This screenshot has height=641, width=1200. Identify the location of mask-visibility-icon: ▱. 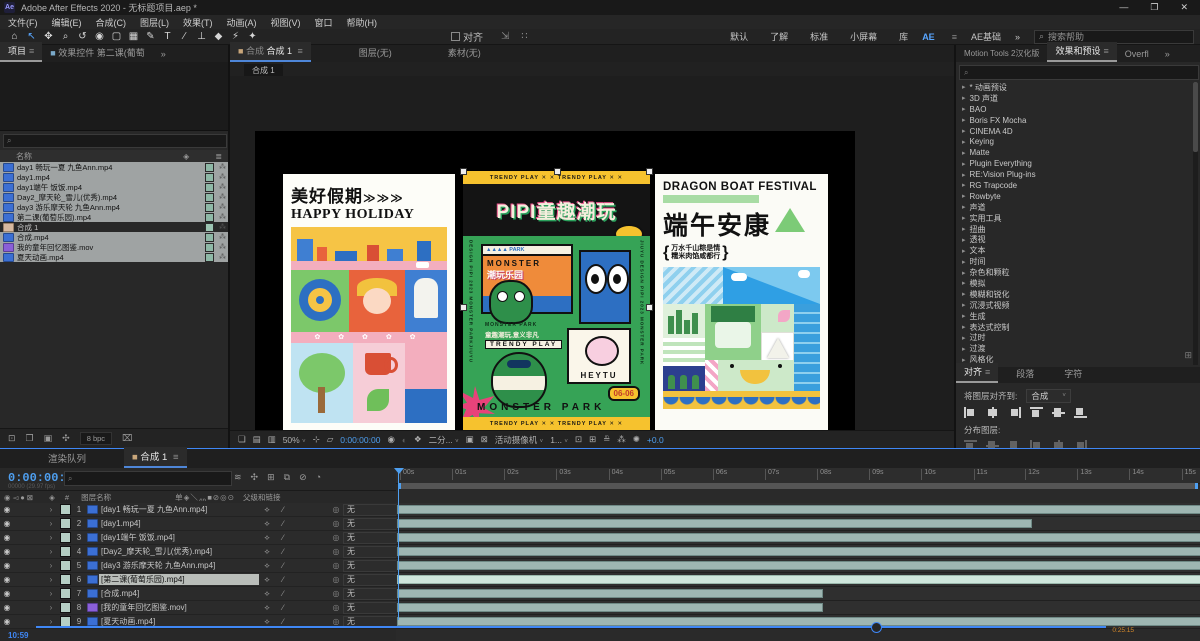
(330, 439).